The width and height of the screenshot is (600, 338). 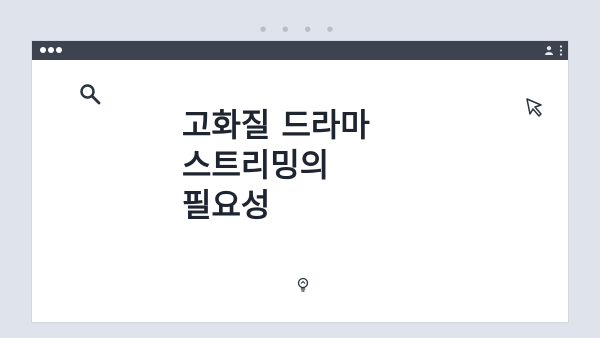 I want to click on title-line-1: 고화질 드라마, so click(x=276, y=125).